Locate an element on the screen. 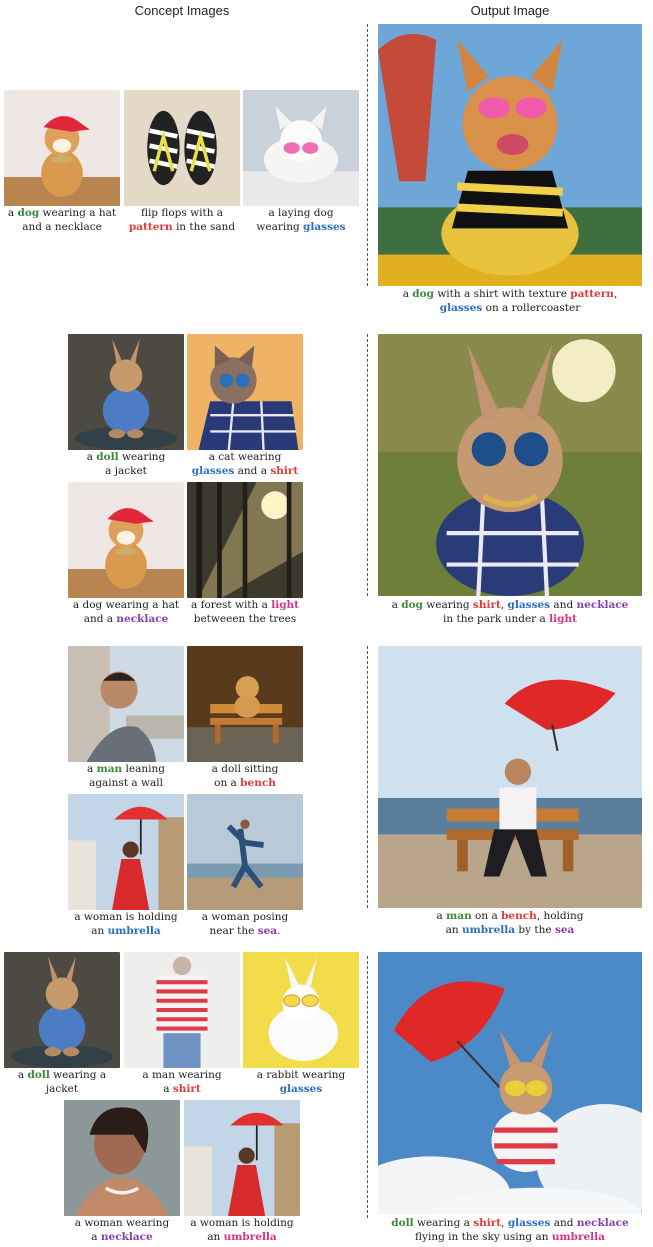  caption-flip-flops: flip flops with a pattern in the sand is located at coordinates (182, 220).